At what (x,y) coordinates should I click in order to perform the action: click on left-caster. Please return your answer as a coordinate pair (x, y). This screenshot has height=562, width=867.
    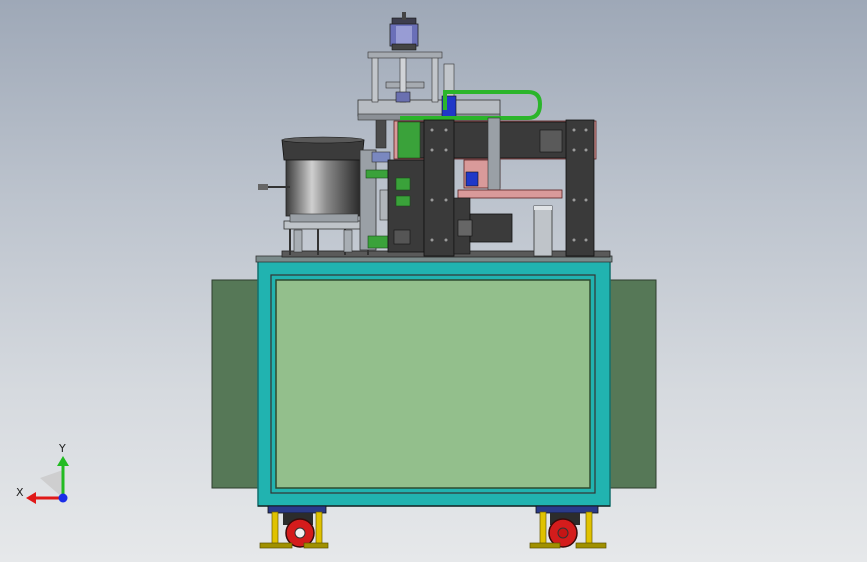
    Looking at the image, I should click on (294, 527).